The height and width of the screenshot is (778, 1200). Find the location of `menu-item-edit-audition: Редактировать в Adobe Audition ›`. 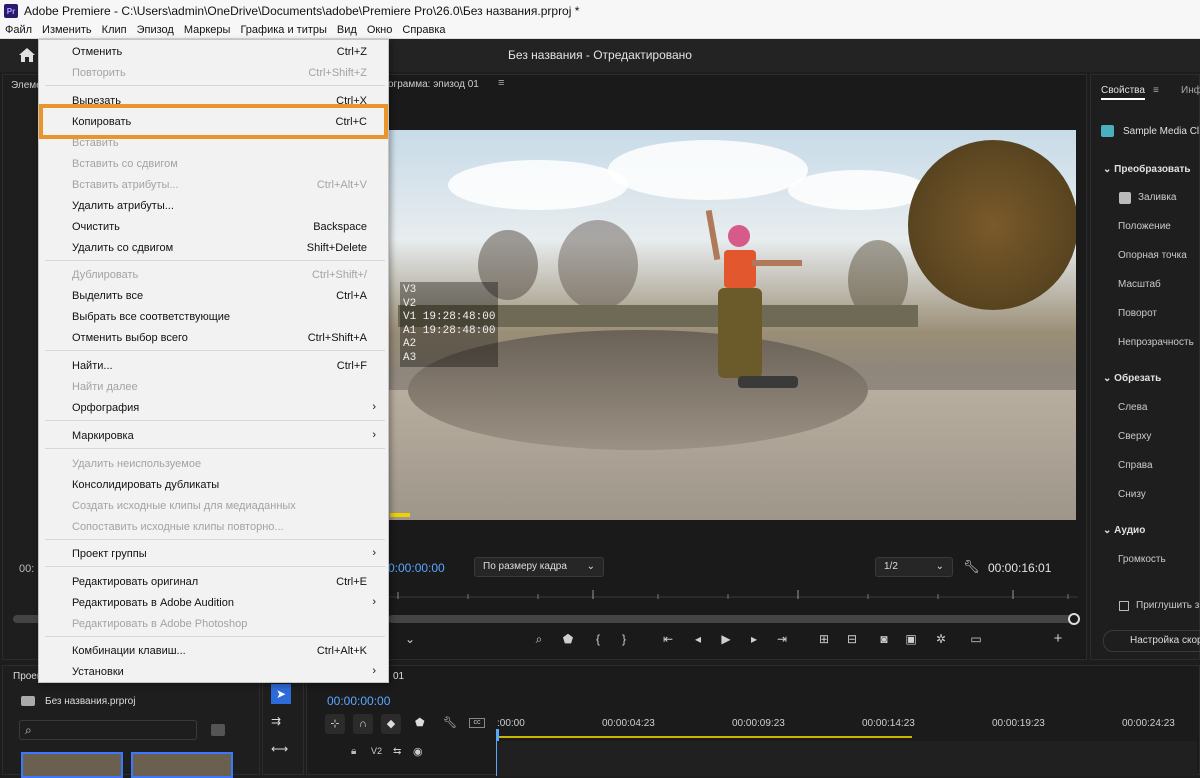

menu-item-edit-audition: Редактировать в Adobe Audition › is located at coordinates (213, 603).